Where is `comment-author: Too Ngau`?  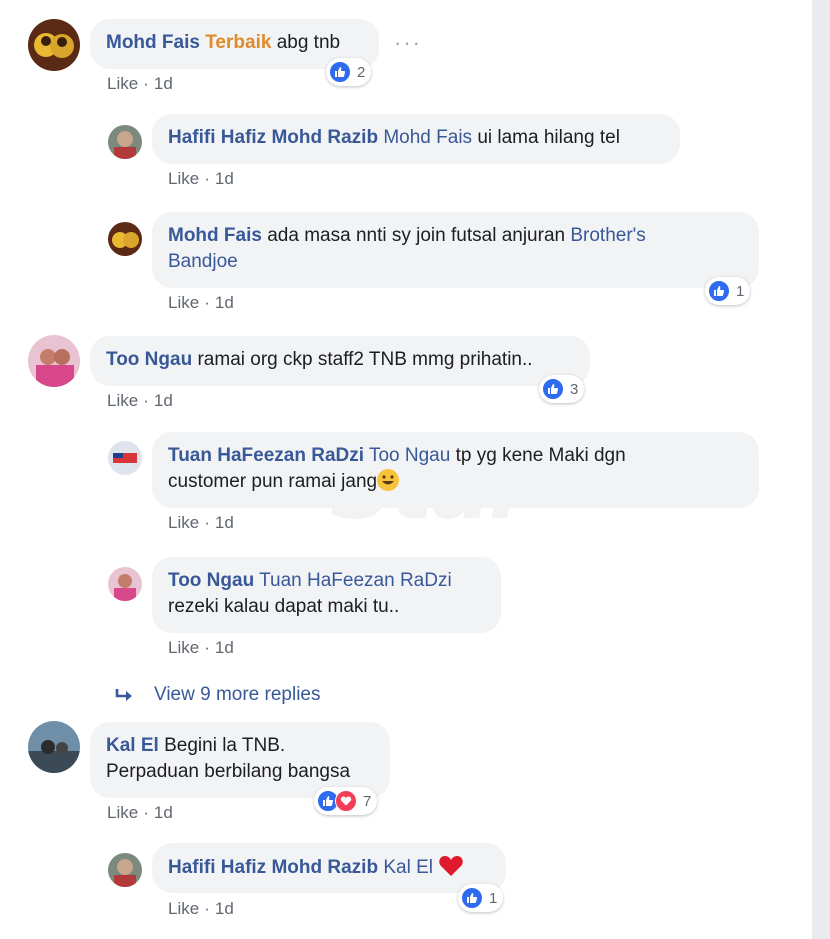 comment-author: Too Ngau is located at coordinates (149, 359).